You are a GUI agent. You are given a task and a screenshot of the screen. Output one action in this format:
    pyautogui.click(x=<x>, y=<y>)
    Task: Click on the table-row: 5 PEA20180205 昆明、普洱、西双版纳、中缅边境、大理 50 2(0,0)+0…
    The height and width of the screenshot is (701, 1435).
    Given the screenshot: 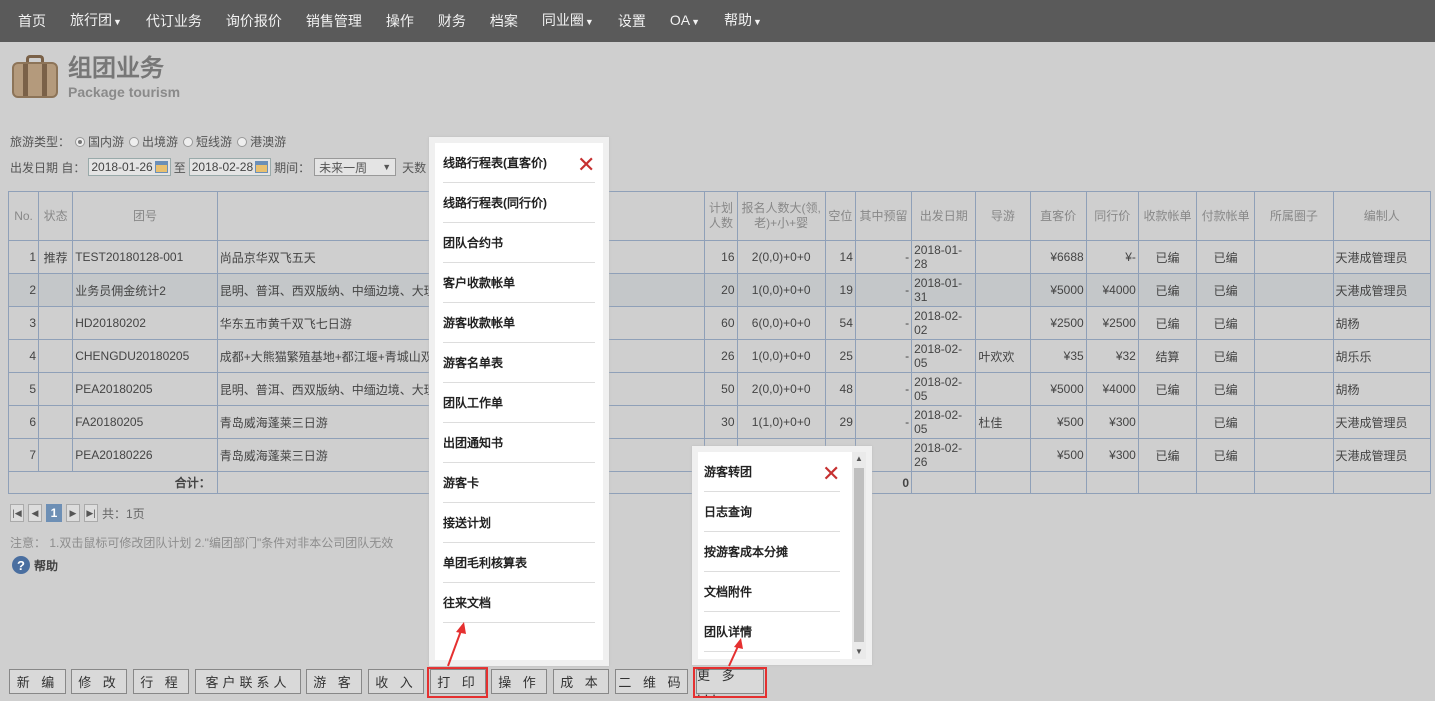 What is the action you would take?
    pyautogui.click(x=719, y=389)
    